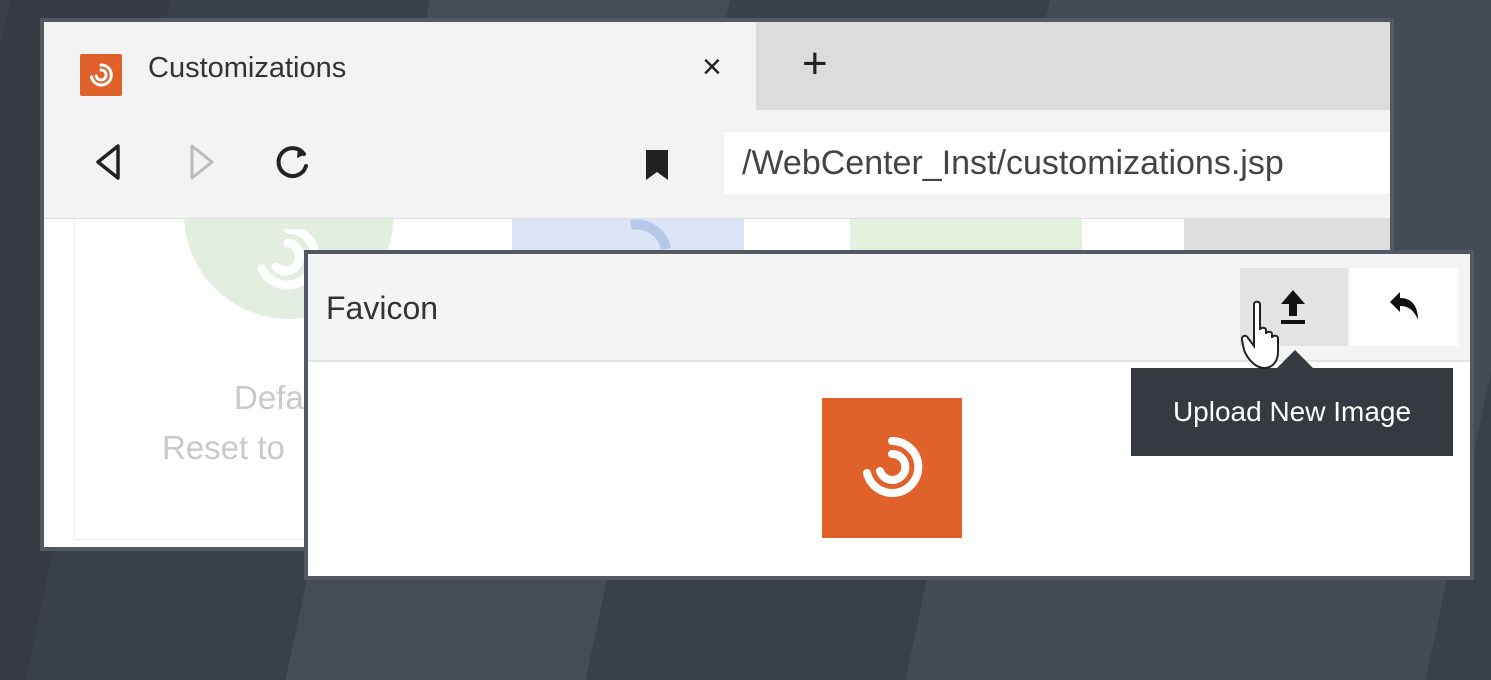  I want to click on browser-toolbar: /WebCenter_Inst/customizations.jsp, so click(717, 164).